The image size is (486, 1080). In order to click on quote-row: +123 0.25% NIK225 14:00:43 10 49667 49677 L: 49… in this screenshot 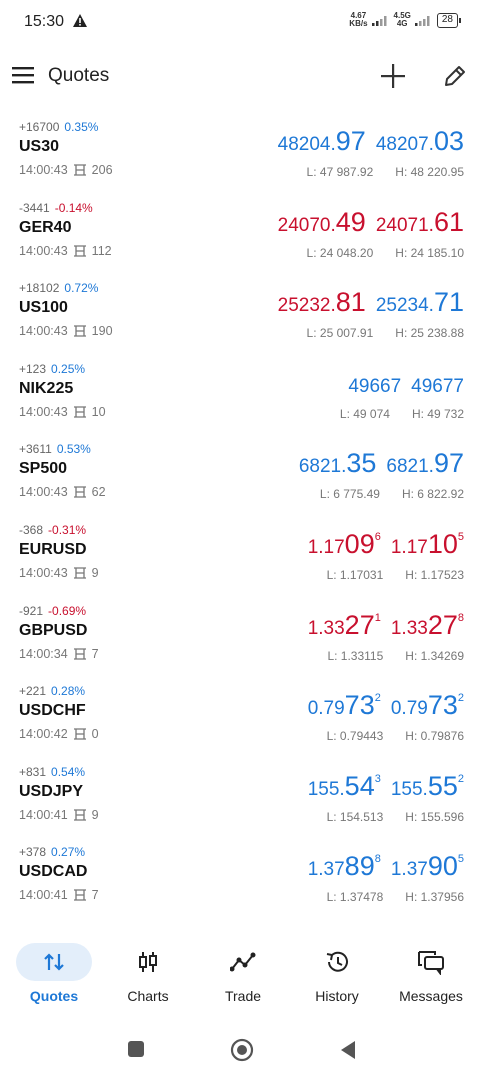, I will do `click(243, 392)`.